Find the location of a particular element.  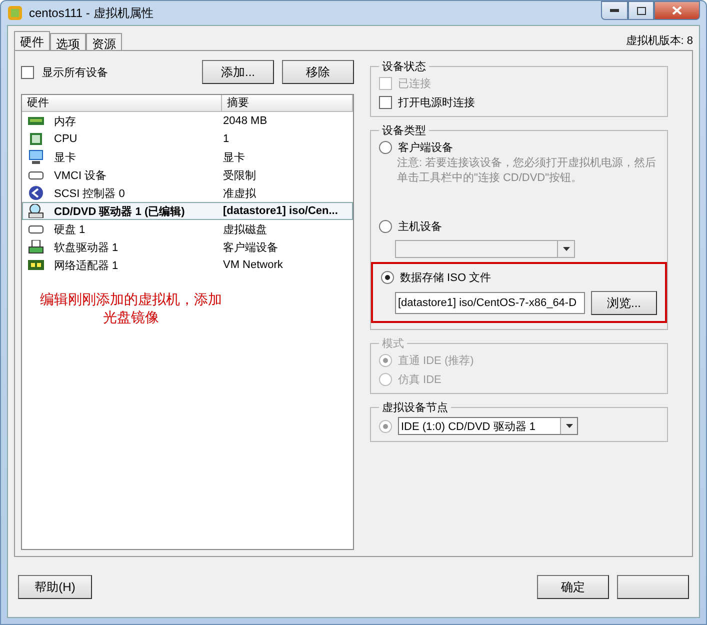

group-title: 设备状态 is located at coordinates (404, 67).